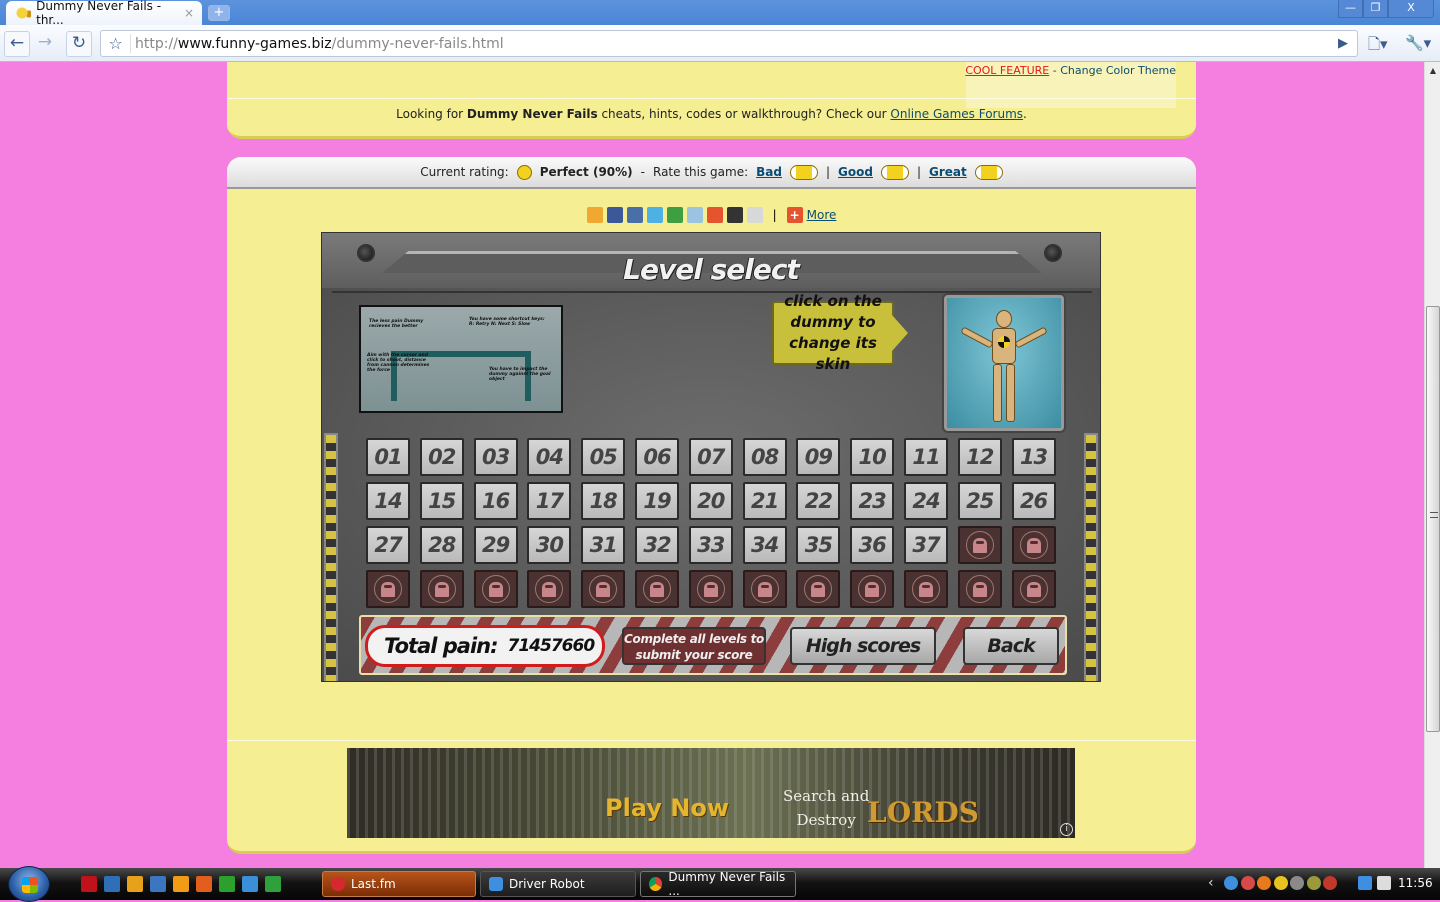 This screenshot has height=902, width=1440. What do you see at coordinates (189, 13) in the screenshot?
I see `tab-close-icon: ×` at bounding box center [189, 13].